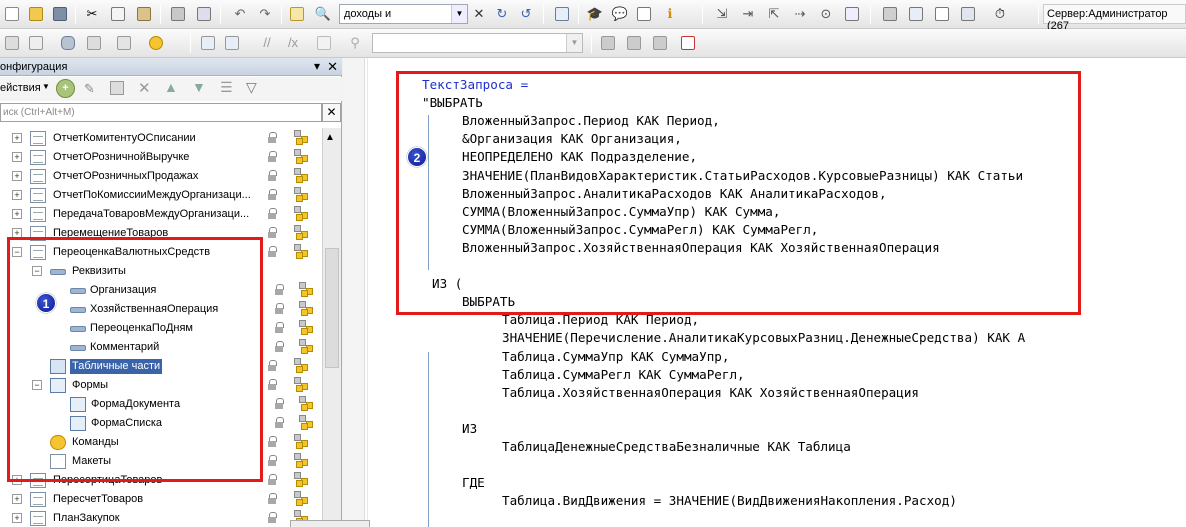  I want to click on close-icon: ✕, so click(332, 67).